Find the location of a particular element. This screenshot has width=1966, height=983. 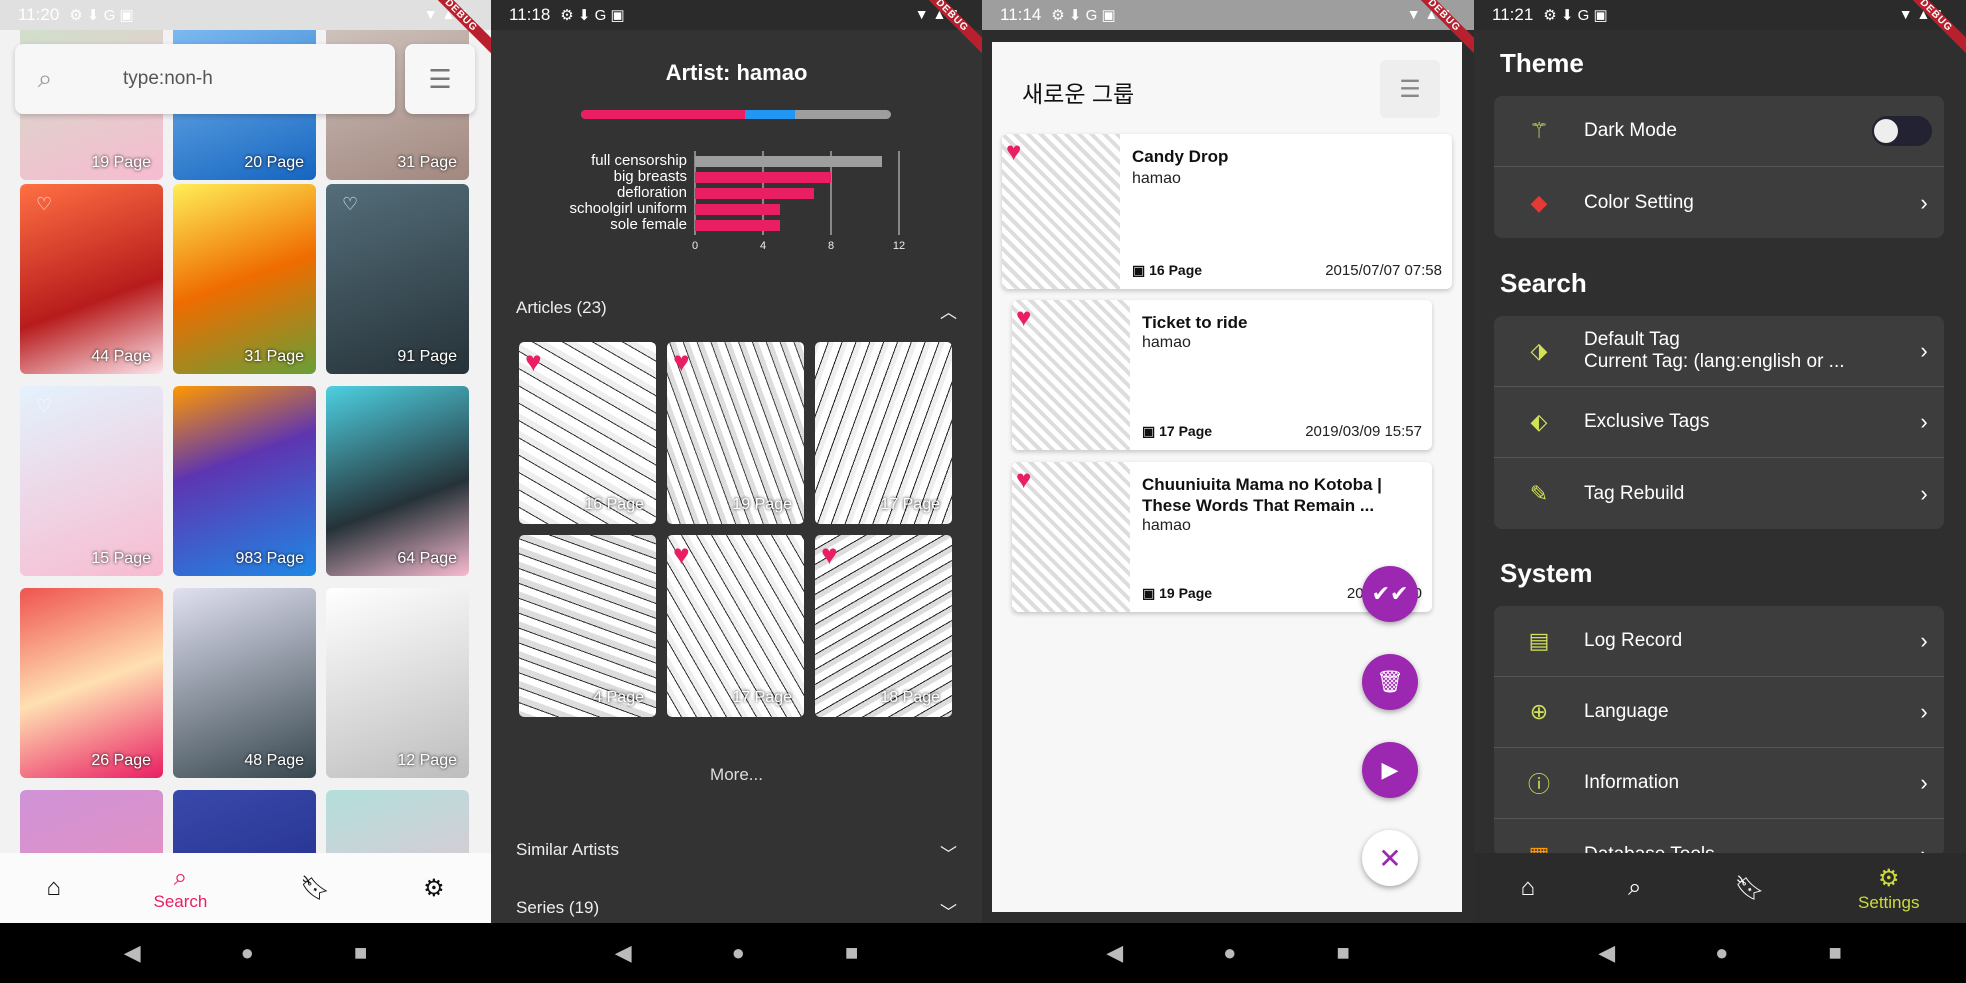

chart-category-label: defloration is located at coordinates (652, 192).